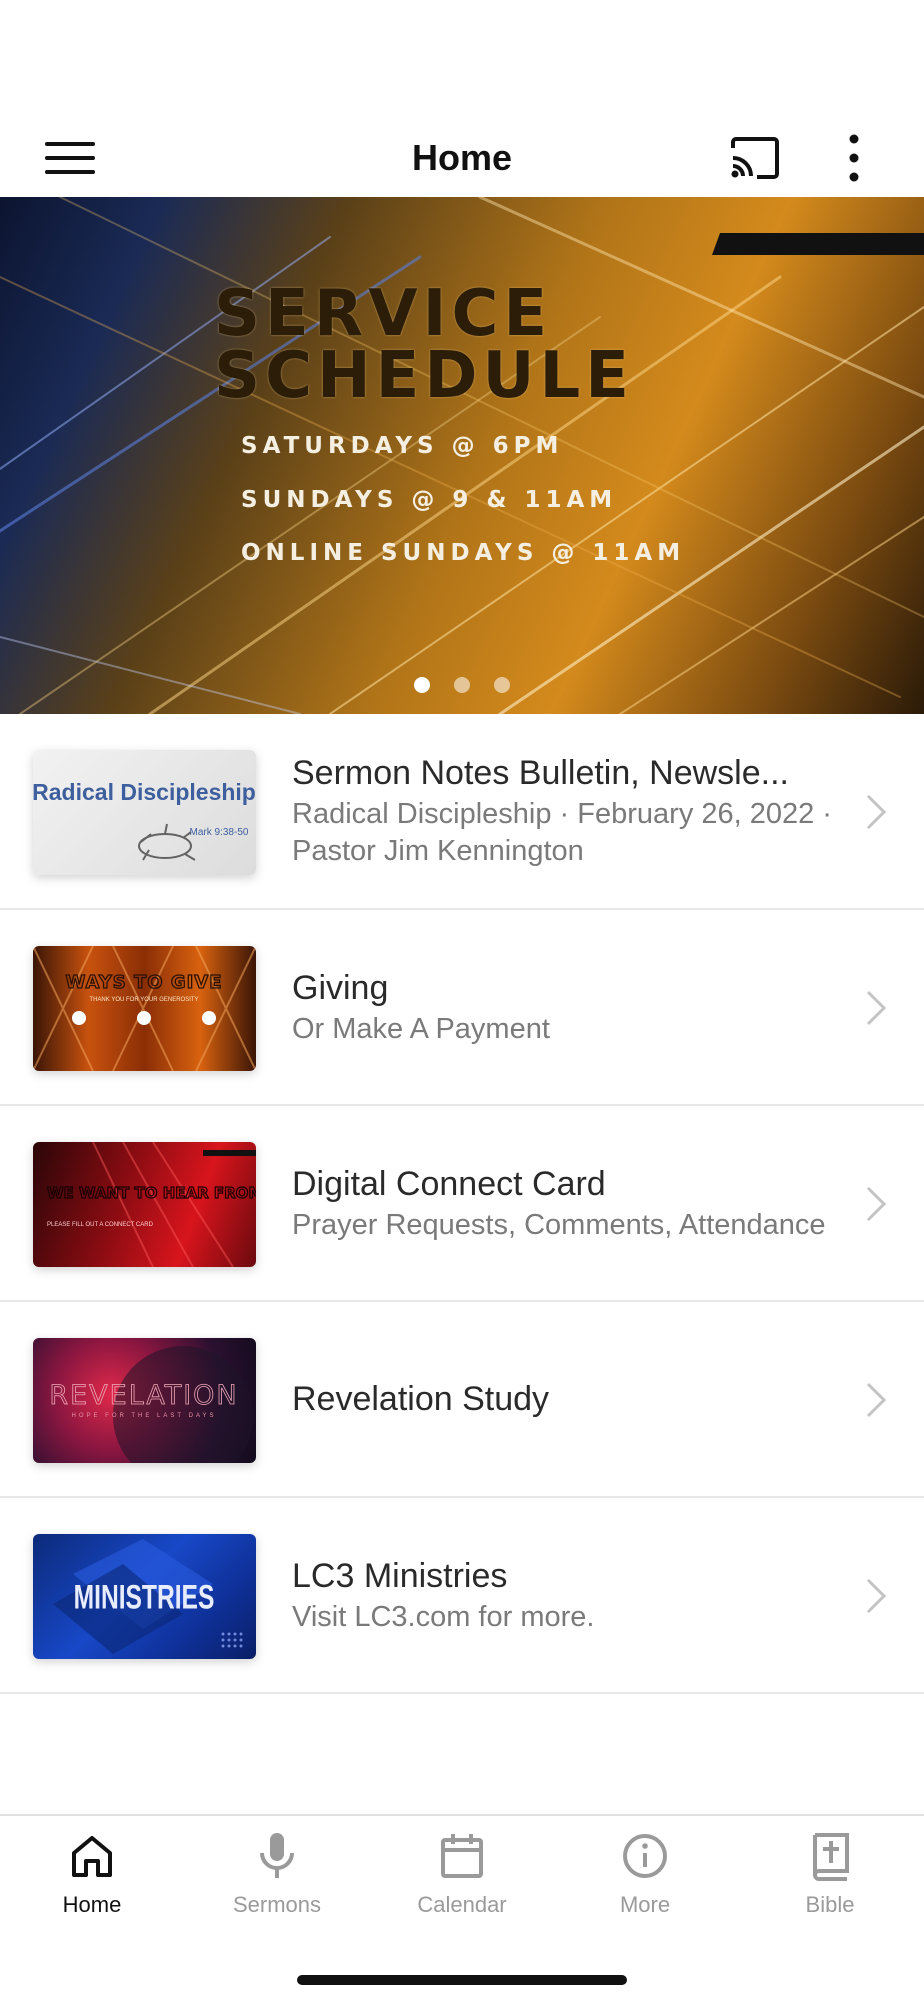  What do you see at coordinates (144, 812) in the screenshot?
I see `sermon-notes-thumbnail: Radical Discipleship Mark 9:38-50` at bounding box center [144, 812].